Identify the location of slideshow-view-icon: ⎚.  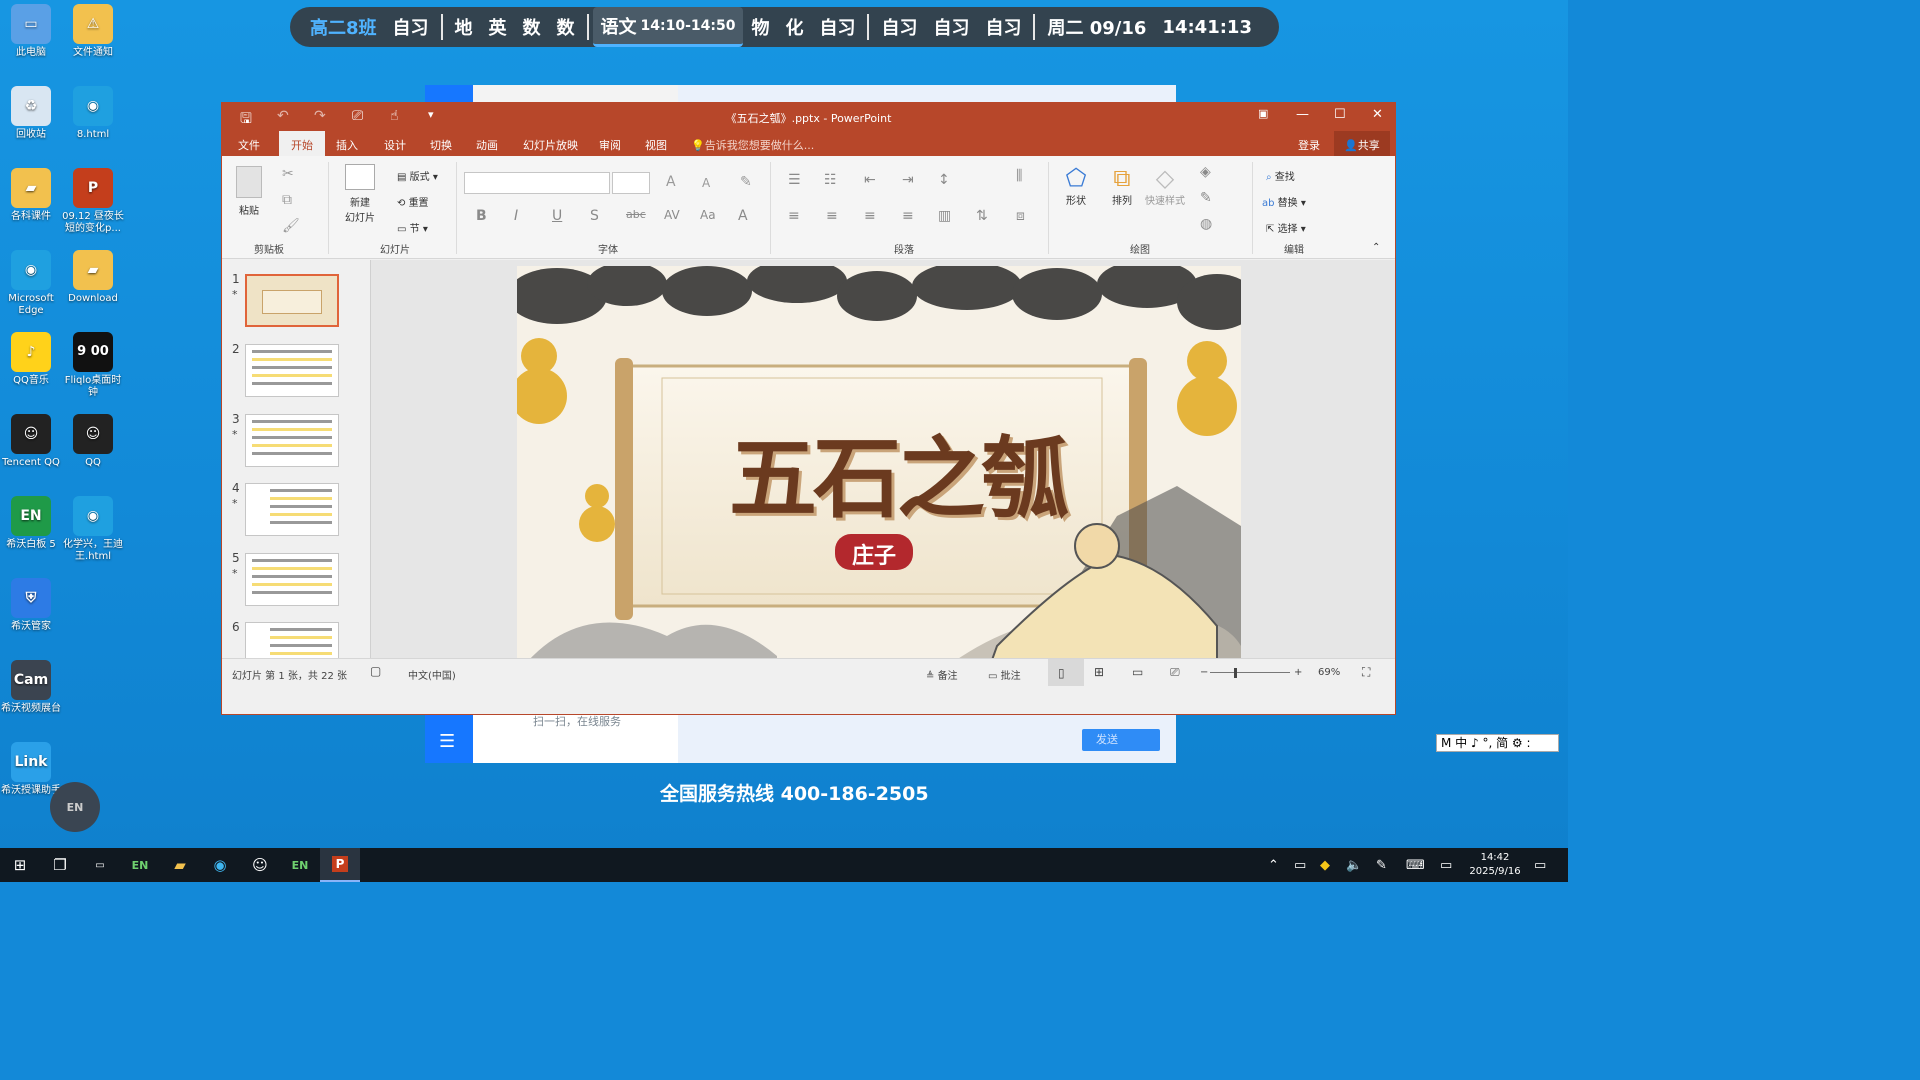
(1175, 672).